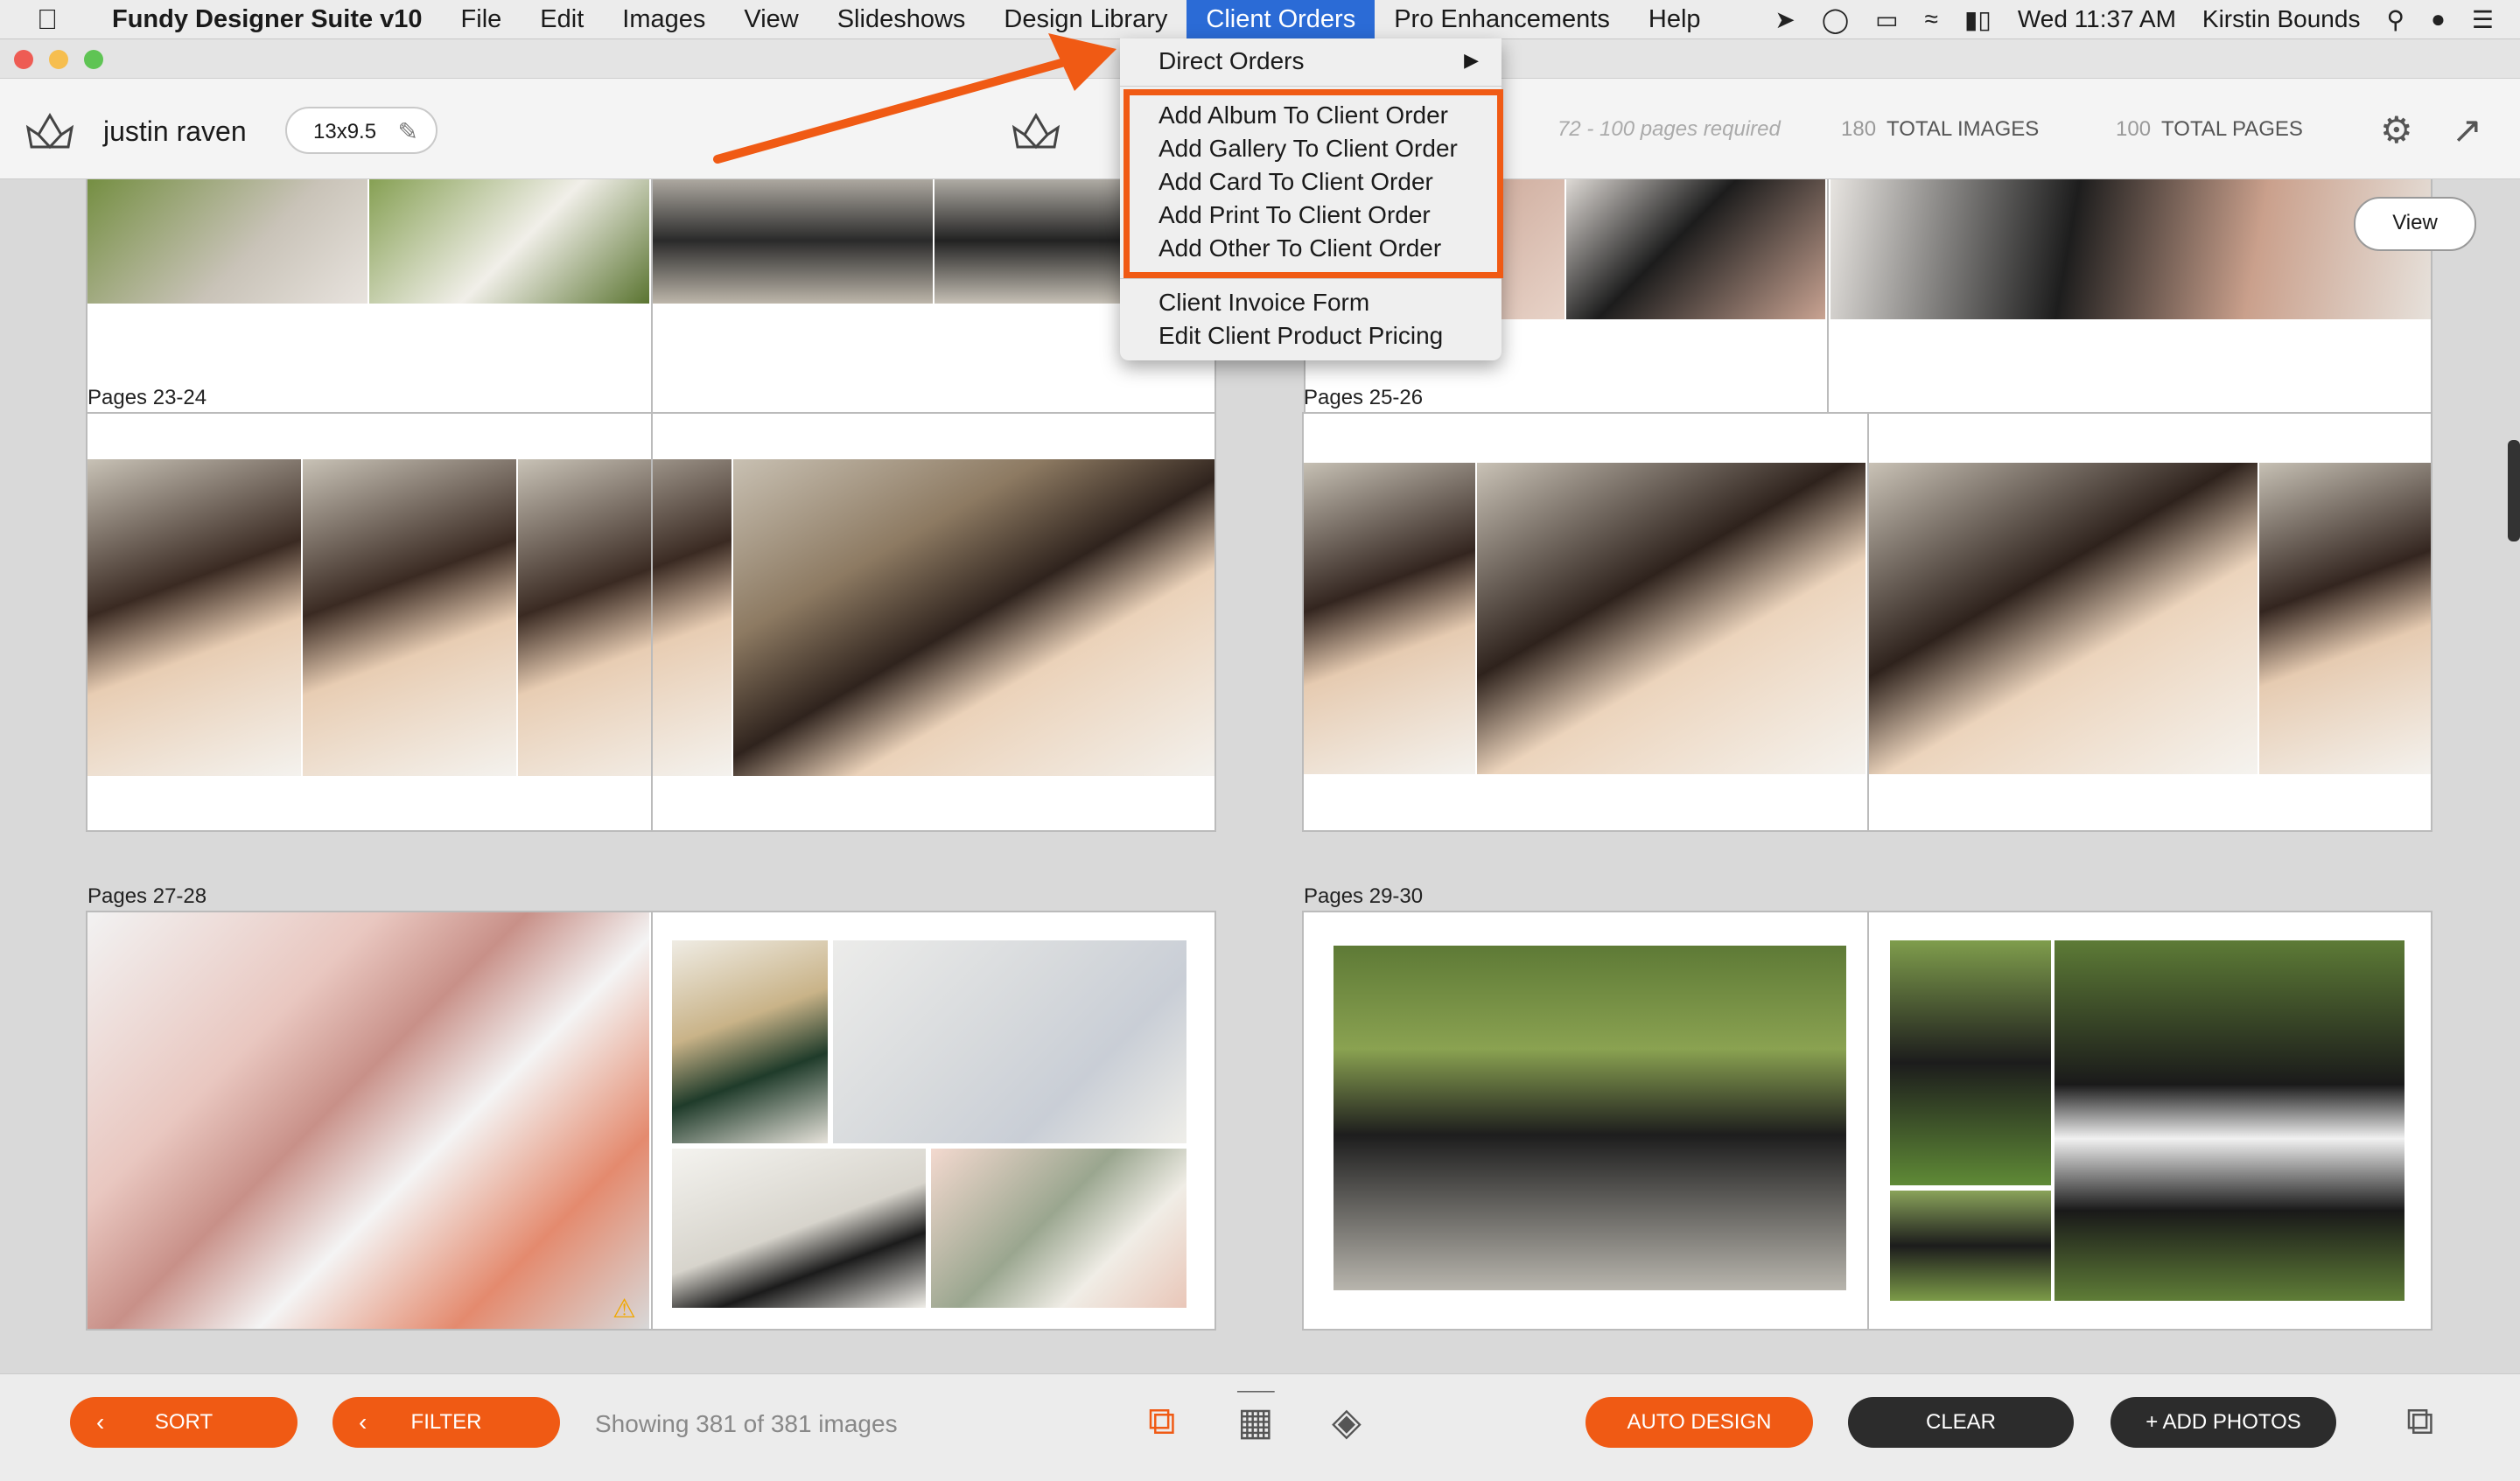 This screenshot has height=1481, width=2520. What do you see at coordinates (1784, 19) in the screenshot?
I see `status-app-icon: ➤` at bounding box center [1784, 19].